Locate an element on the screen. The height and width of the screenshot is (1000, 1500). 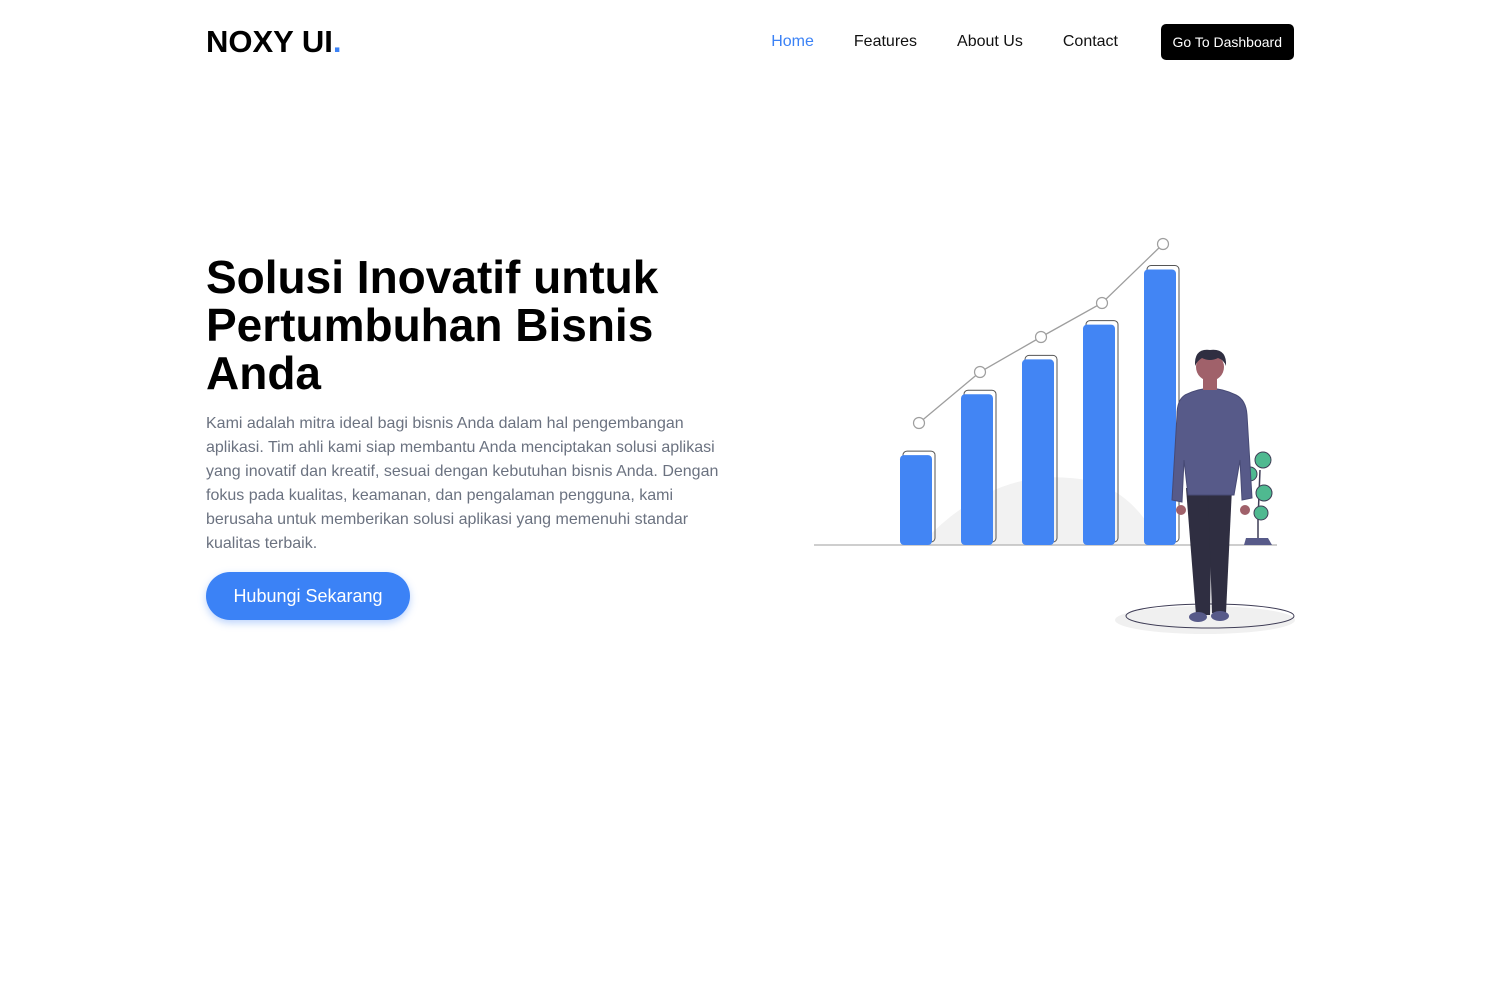
brand-logo: NOXY UI. is located at coordinates (274, 42).